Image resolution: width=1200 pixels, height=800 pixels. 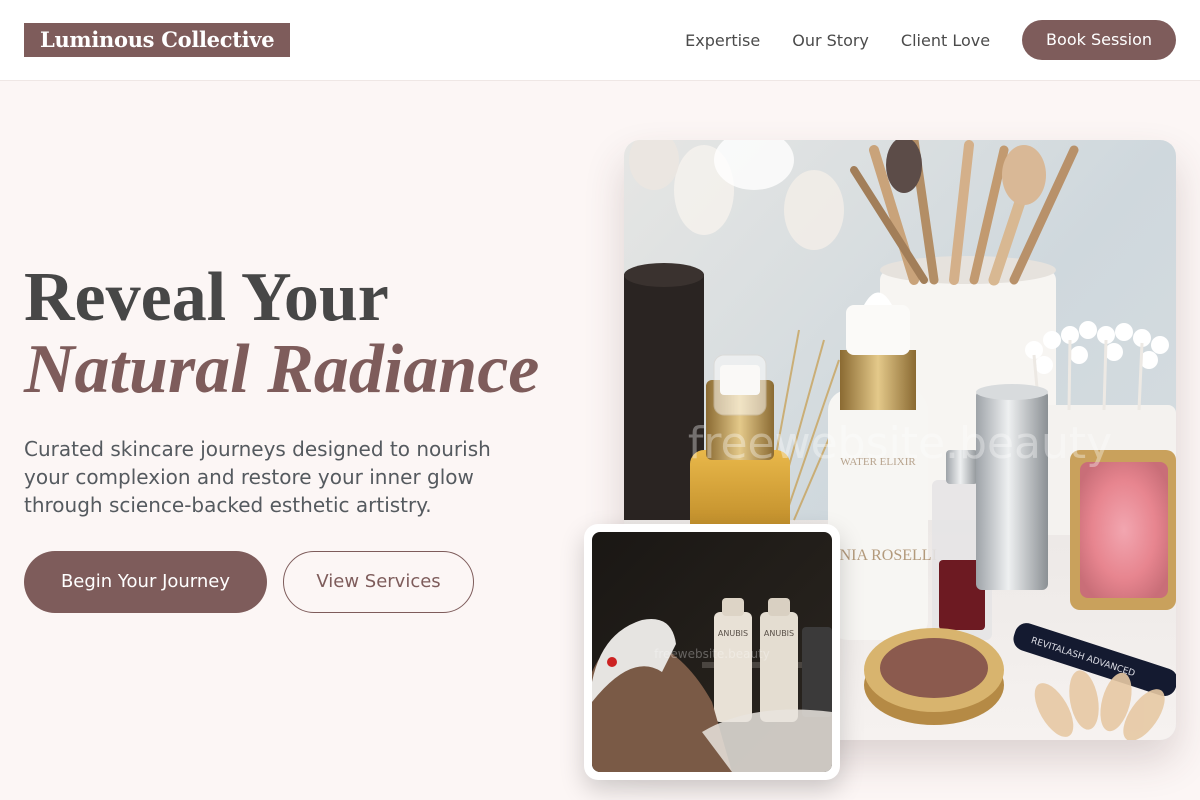 What do you see at coordinates (157, 40) in the screenshot?
I see `brand-logo: Luminous Collective` at bounding box center [157, 40].